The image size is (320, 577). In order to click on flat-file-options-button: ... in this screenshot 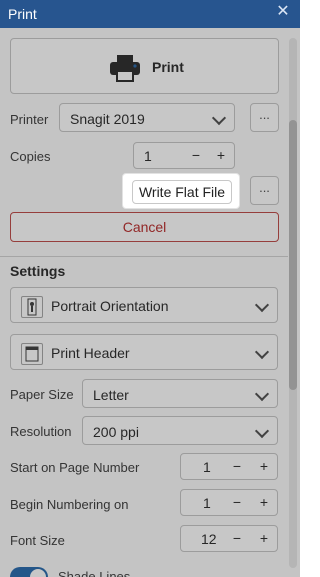, I will do `click(264, 190)`.